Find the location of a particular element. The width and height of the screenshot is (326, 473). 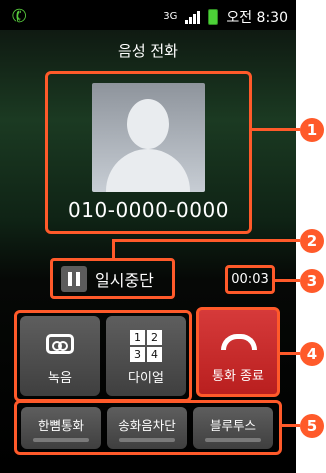

end-call-label: 통화 종료 is located at coordinates (238, 376).